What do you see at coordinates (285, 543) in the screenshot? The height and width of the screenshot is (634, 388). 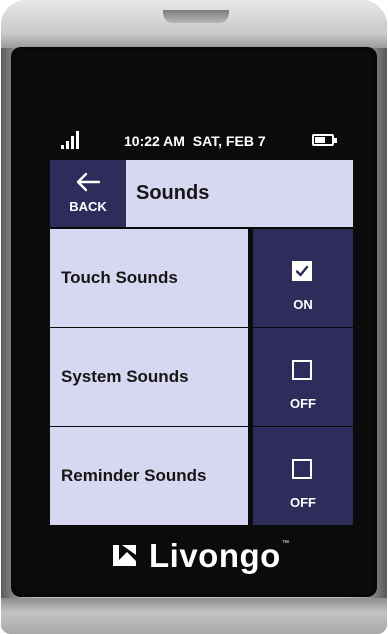 I see `brand-trademark: ™` at bounding box center [285, 543].